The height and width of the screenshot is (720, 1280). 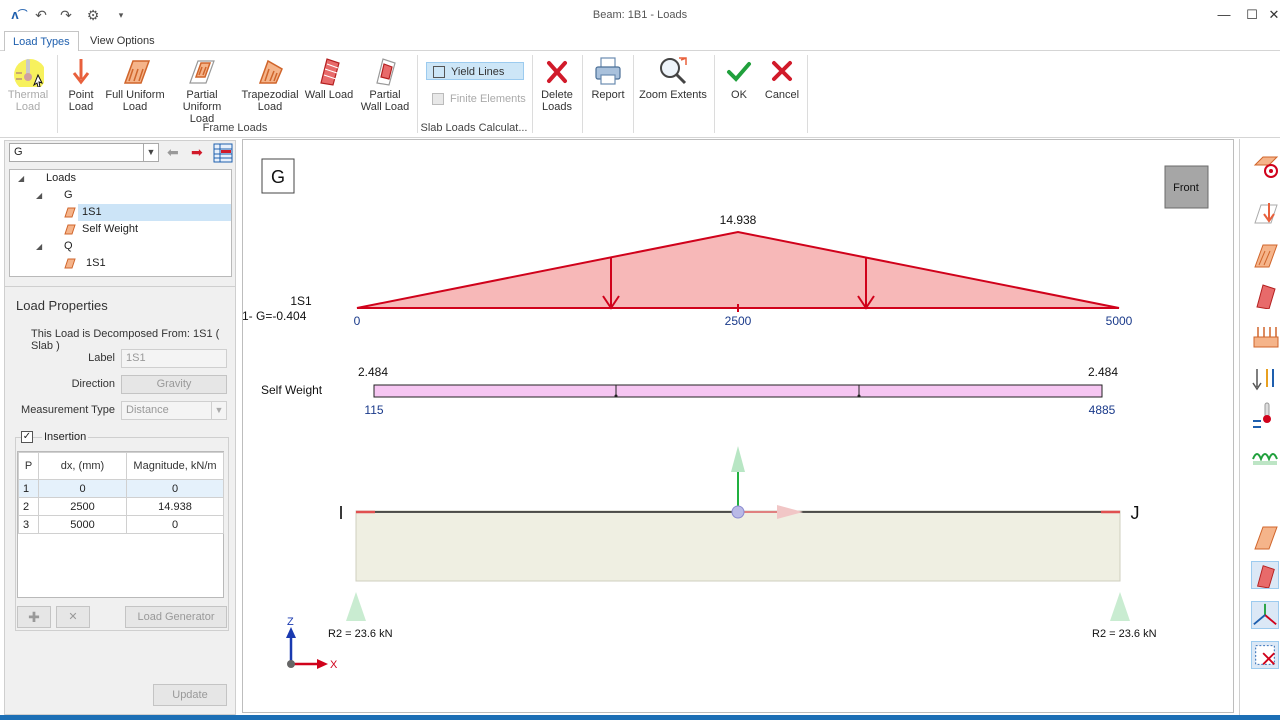 I want to click on right-toolbar, so click(x=1259, y=427).